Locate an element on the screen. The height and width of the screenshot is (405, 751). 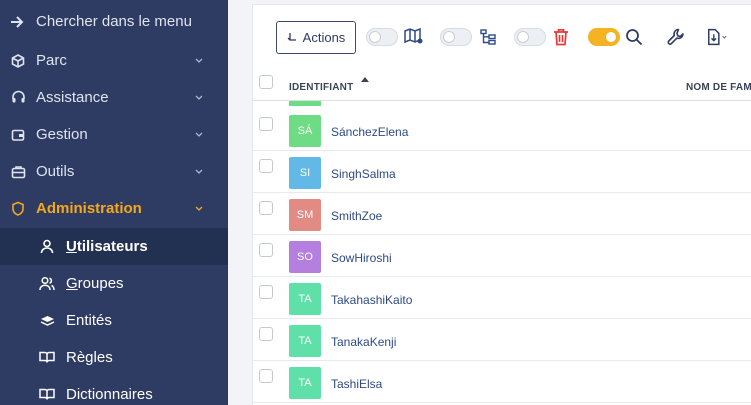
table-row: TA TanakaKenji is located at coordinates (502, 340).